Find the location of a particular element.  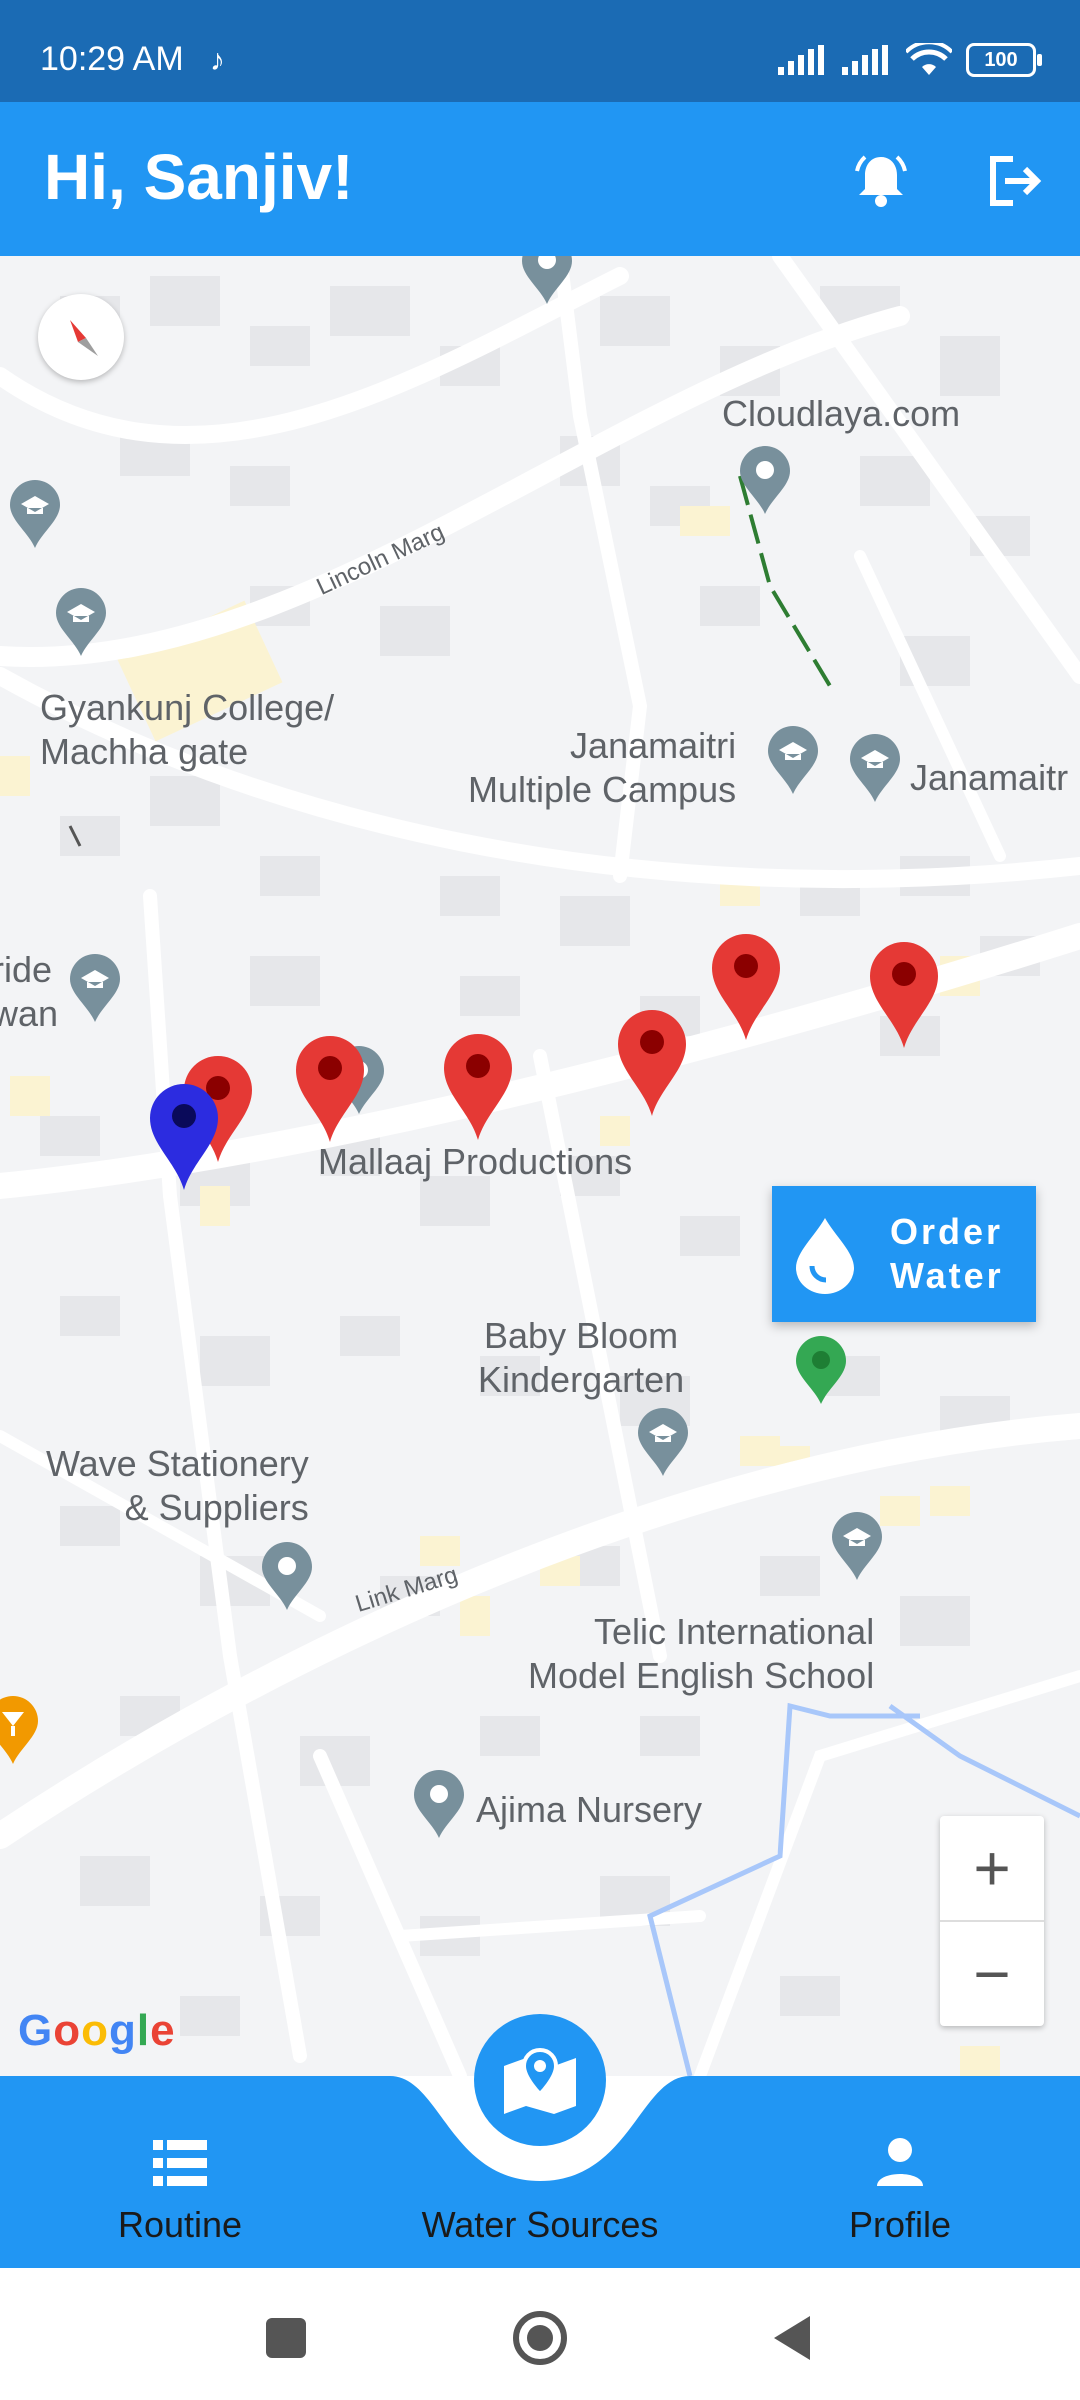

home-button is located at coordinates (540, 2338).